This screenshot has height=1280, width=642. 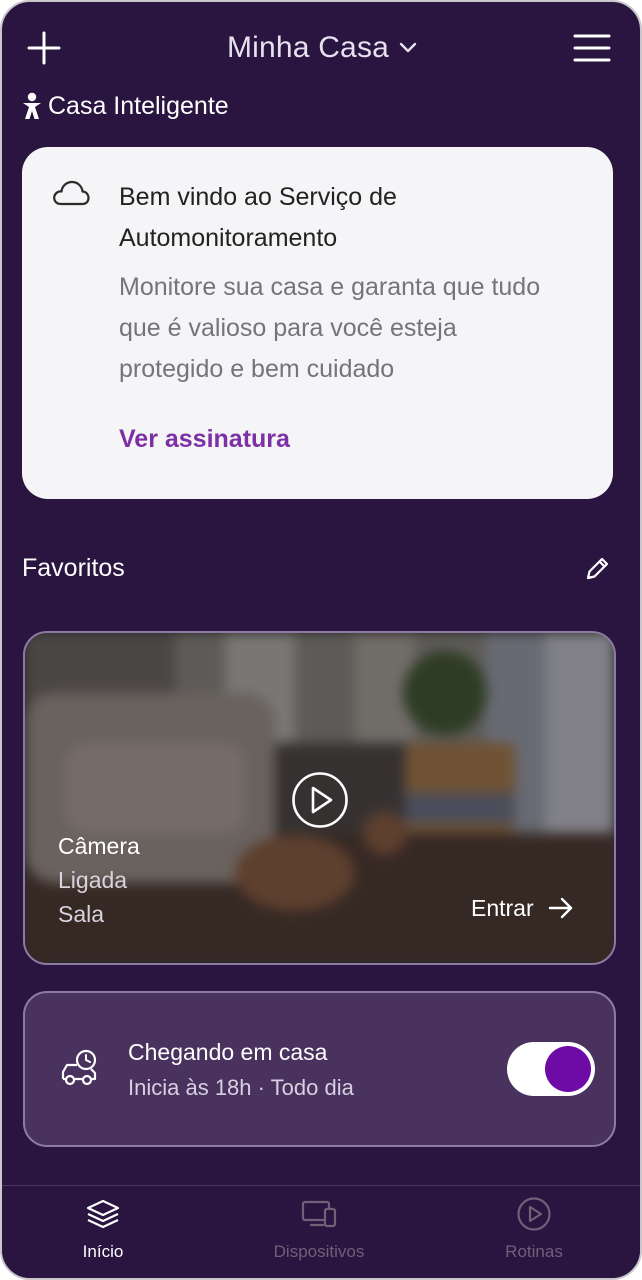 I want to click on layers-icon, so click(x=103, y=1214).